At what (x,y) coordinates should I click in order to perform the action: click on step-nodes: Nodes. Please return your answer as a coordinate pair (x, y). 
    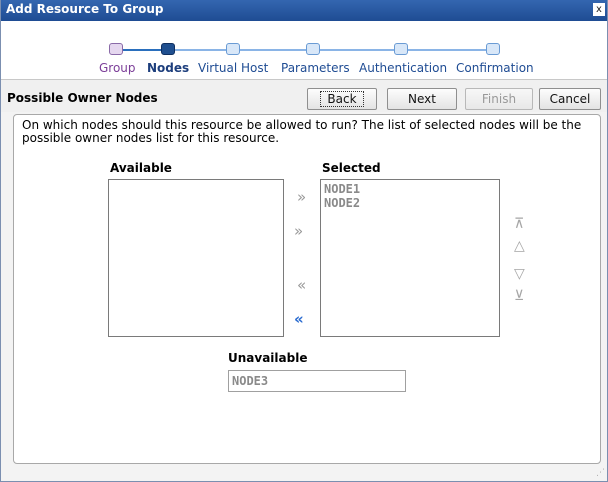
    Looking at the image, I should click on (168, 68).